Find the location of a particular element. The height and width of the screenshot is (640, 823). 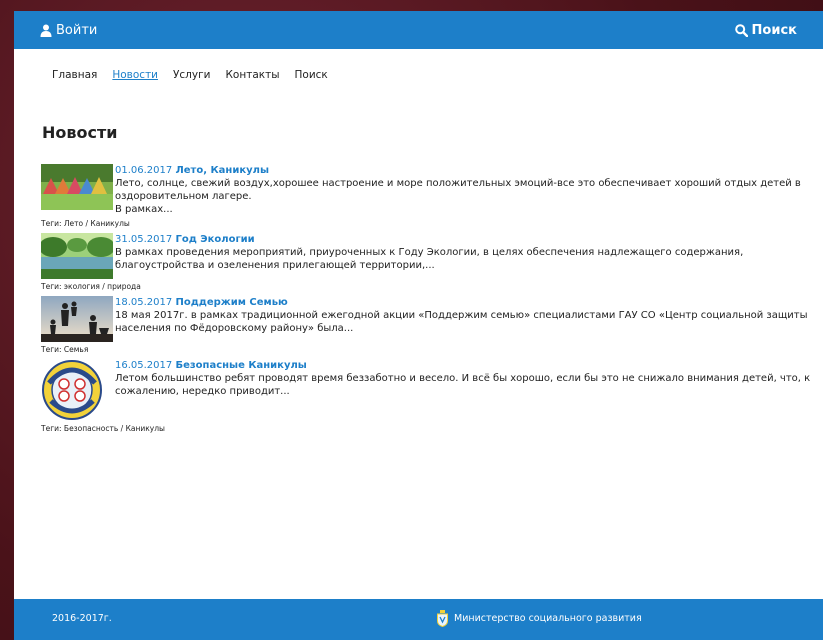

news-date: 18.05.2017 is located at coordinates (144, 302).